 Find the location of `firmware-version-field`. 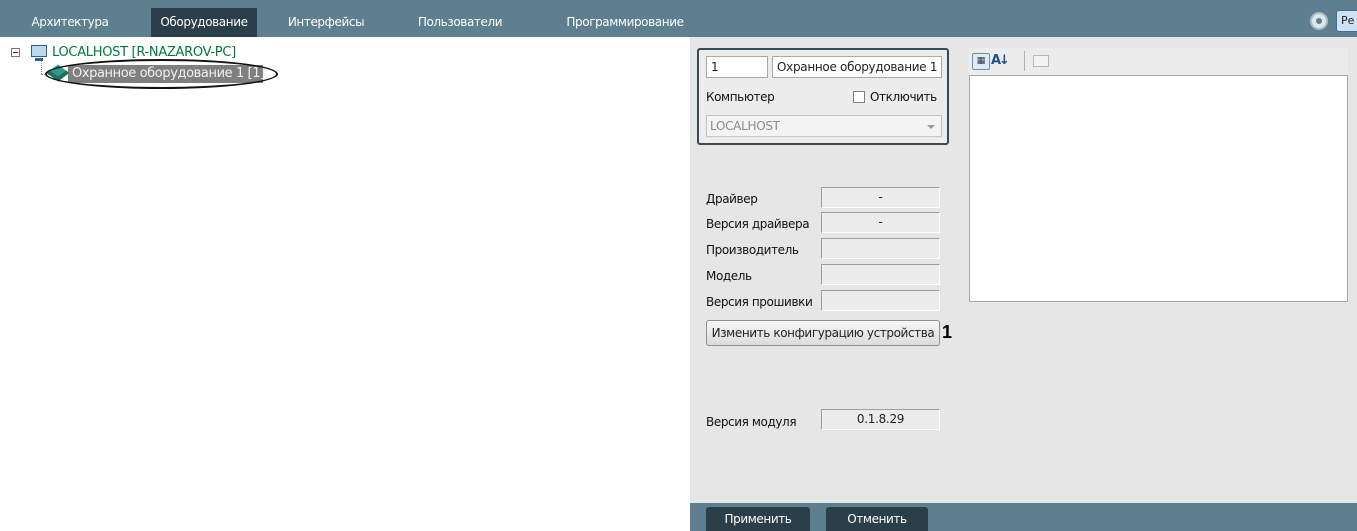

firmware-version-field is located at coordinates (880, 300).